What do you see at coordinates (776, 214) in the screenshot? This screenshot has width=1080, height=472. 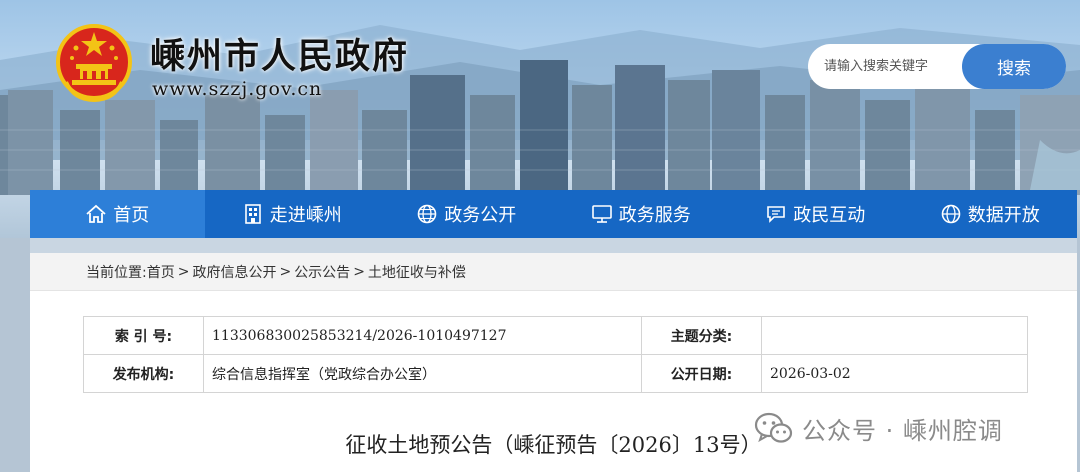 I see `chat-icon` at bounding box center [776, 214].